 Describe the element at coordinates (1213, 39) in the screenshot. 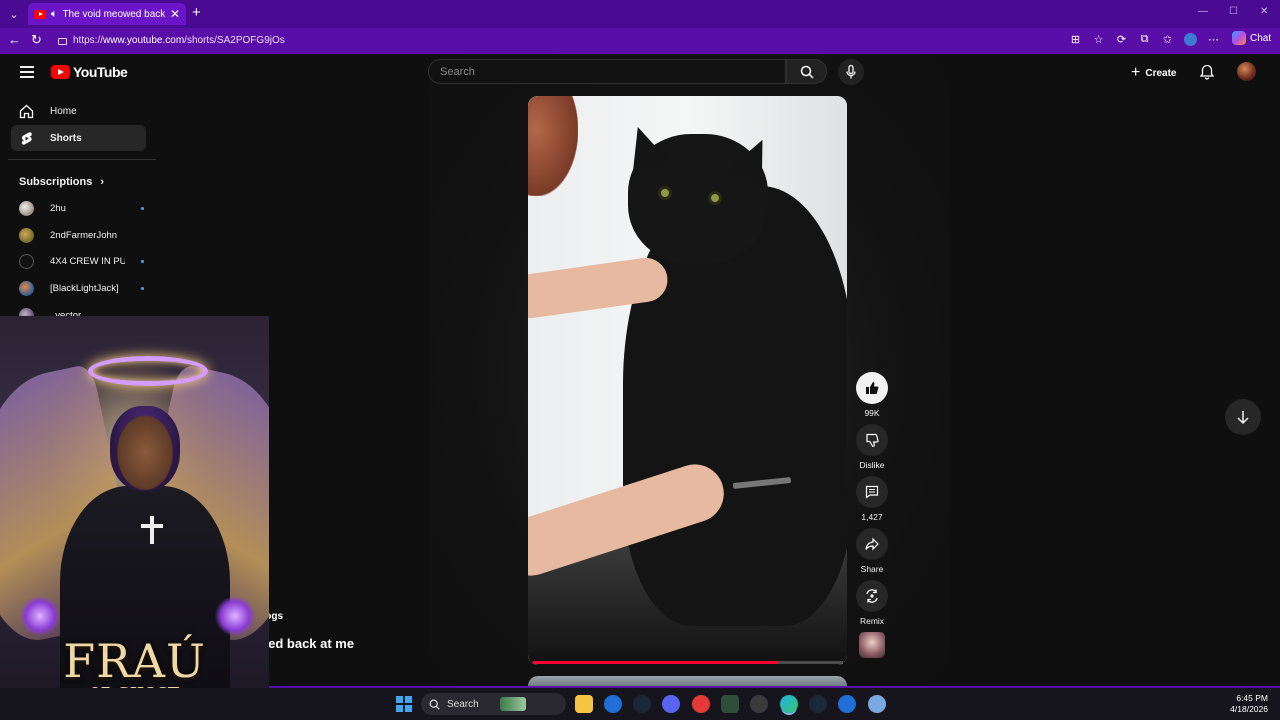

I see `more-menu-icon: ⋯` at that location.